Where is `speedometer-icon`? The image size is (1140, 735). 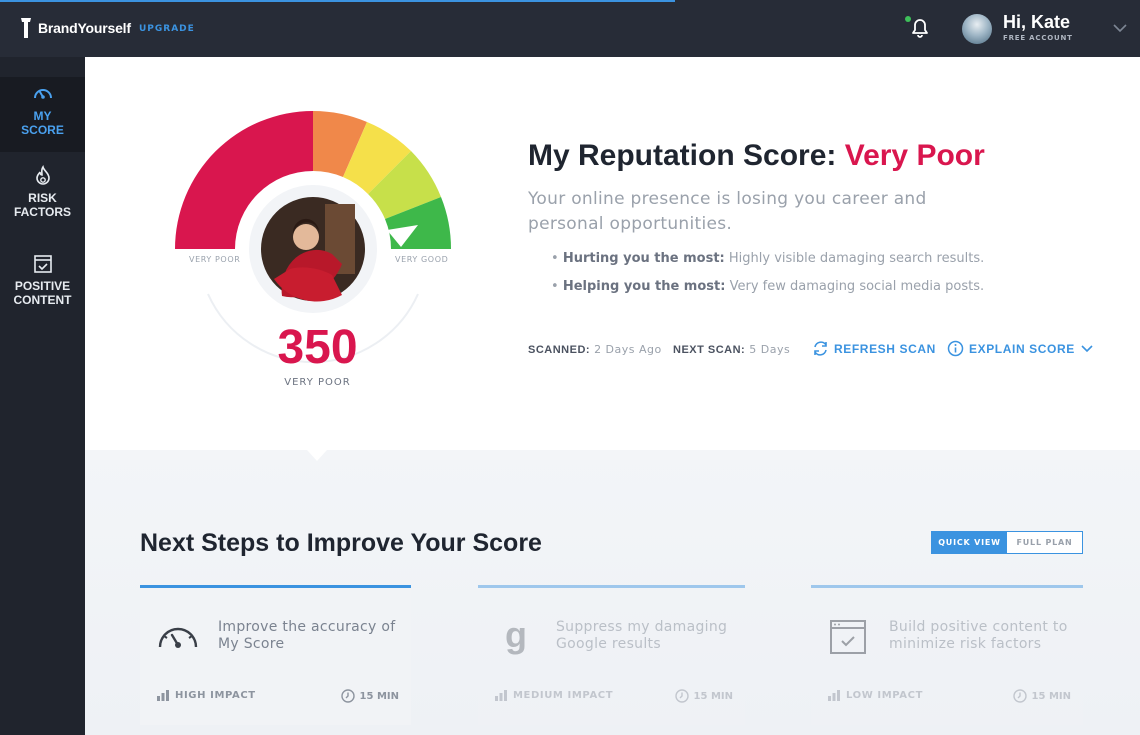
speedometer-icon is located at coordinates (178, 637).